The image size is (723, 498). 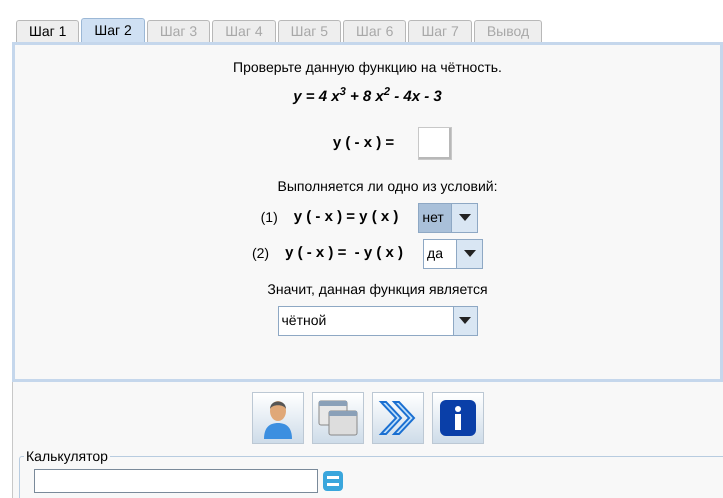 I want to click on answer-dropdown: нет, so click(x=448, y=217).